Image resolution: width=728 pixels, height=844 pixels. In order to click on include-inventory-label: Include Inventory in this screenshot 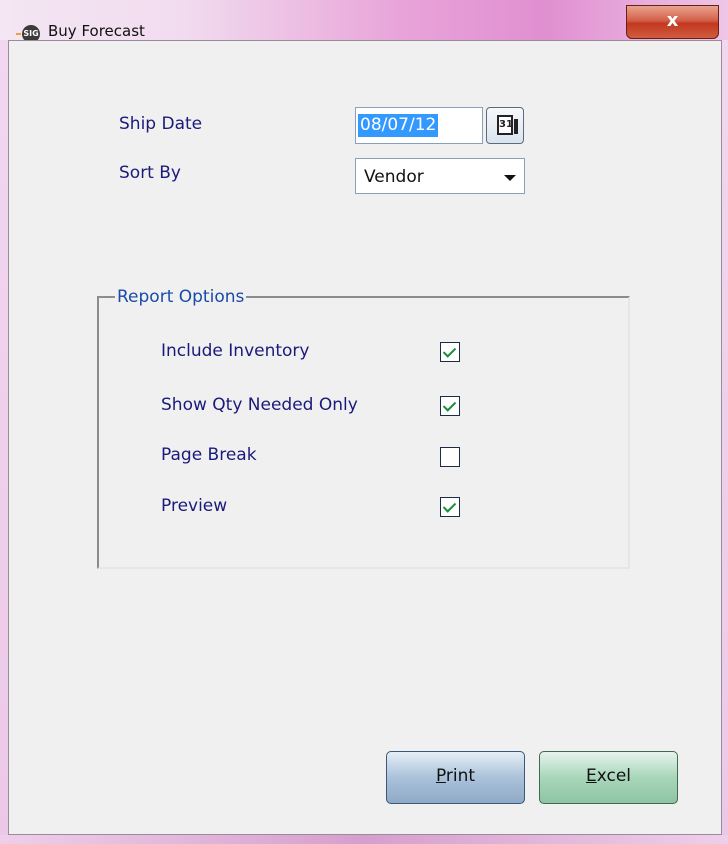, I will do `click(235, 351)`.